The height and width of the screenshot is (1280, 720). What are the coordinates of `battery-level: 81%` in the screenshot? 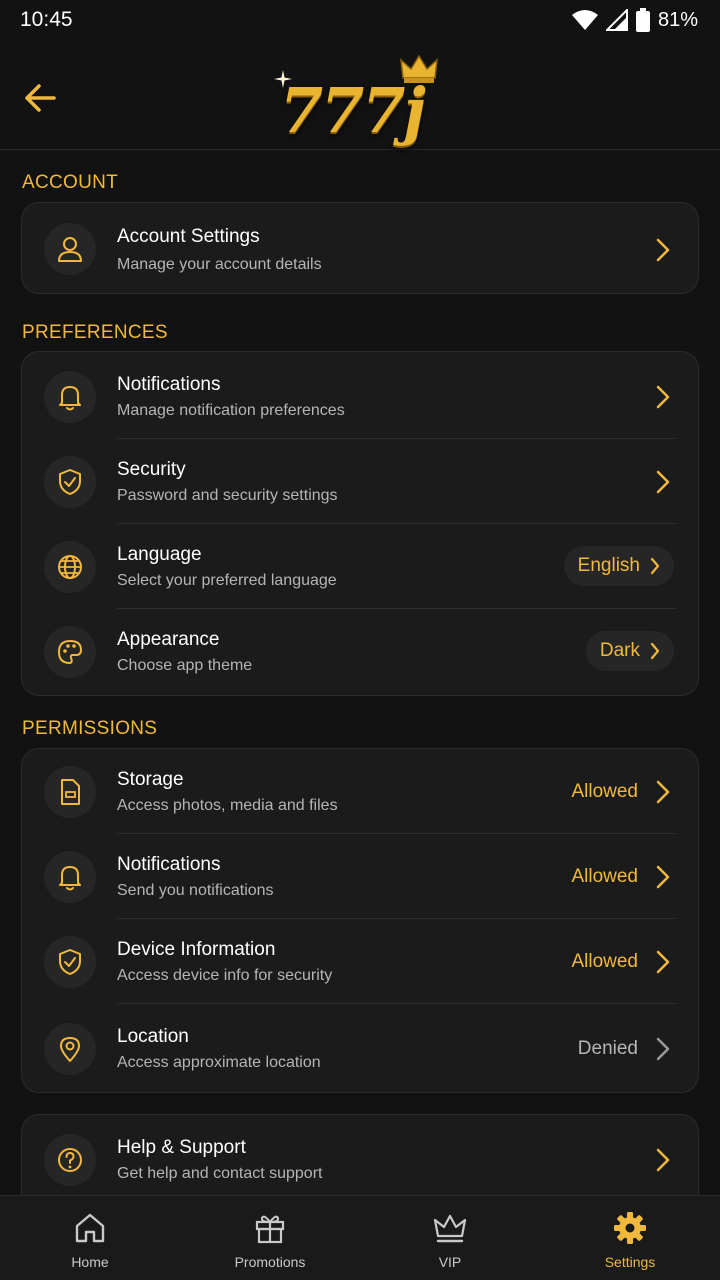 It's located at (677, 19).